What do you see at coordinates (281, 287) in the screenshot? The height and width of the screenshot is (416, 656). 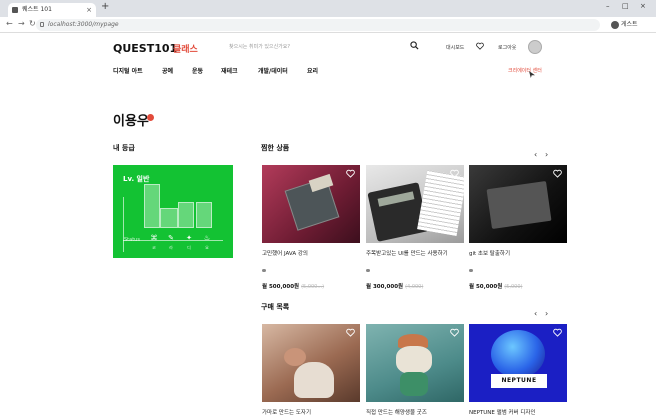 I see `price-value: 월 500,000원` at bounding box center [281, 287].